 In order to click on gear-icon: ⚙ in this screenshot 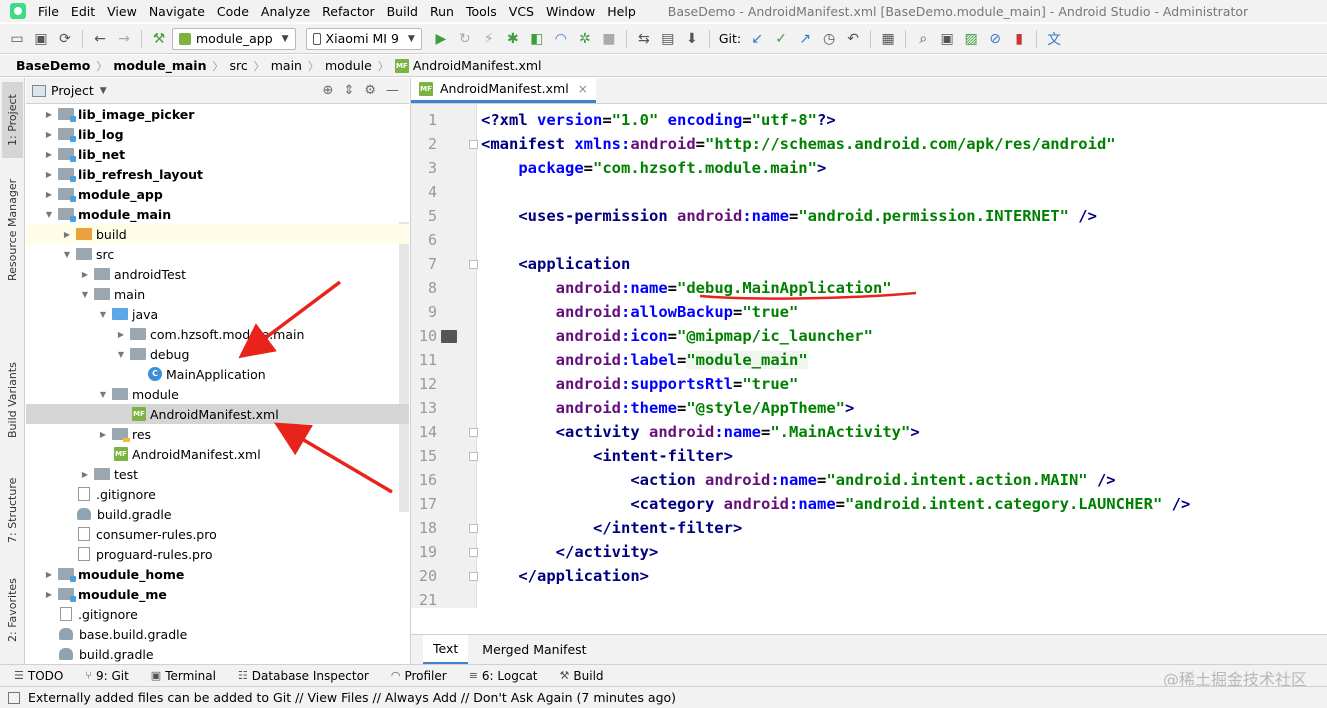, I will do `click(370, 90)`.